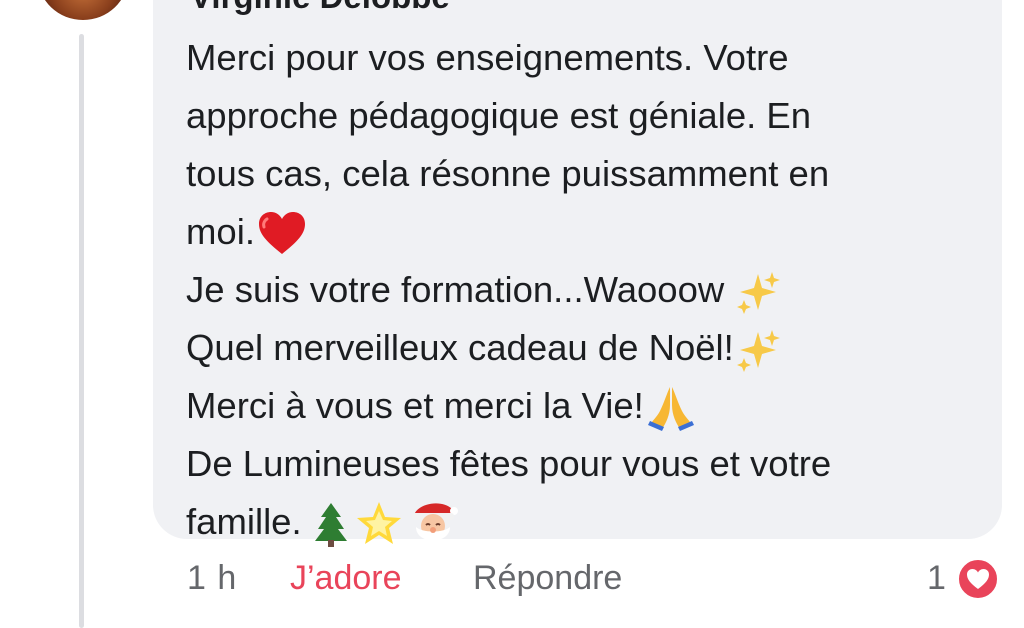 The height and width of the screenshot is (628, 1024). I want to click on comment-timestamp: 1 h, so click(212, 578).